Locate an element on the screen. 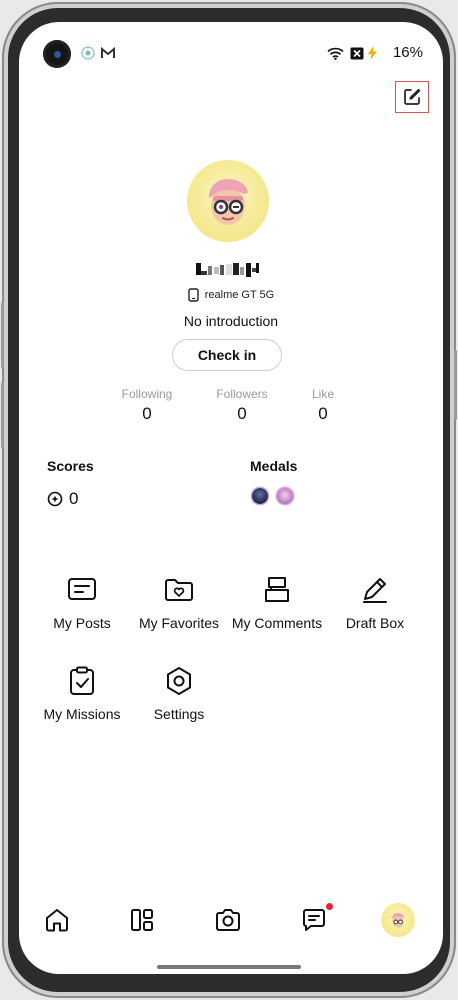 The width and height of the screenshot is (458, 1000). scores-row: 0 is located at coordinates (62, 499).